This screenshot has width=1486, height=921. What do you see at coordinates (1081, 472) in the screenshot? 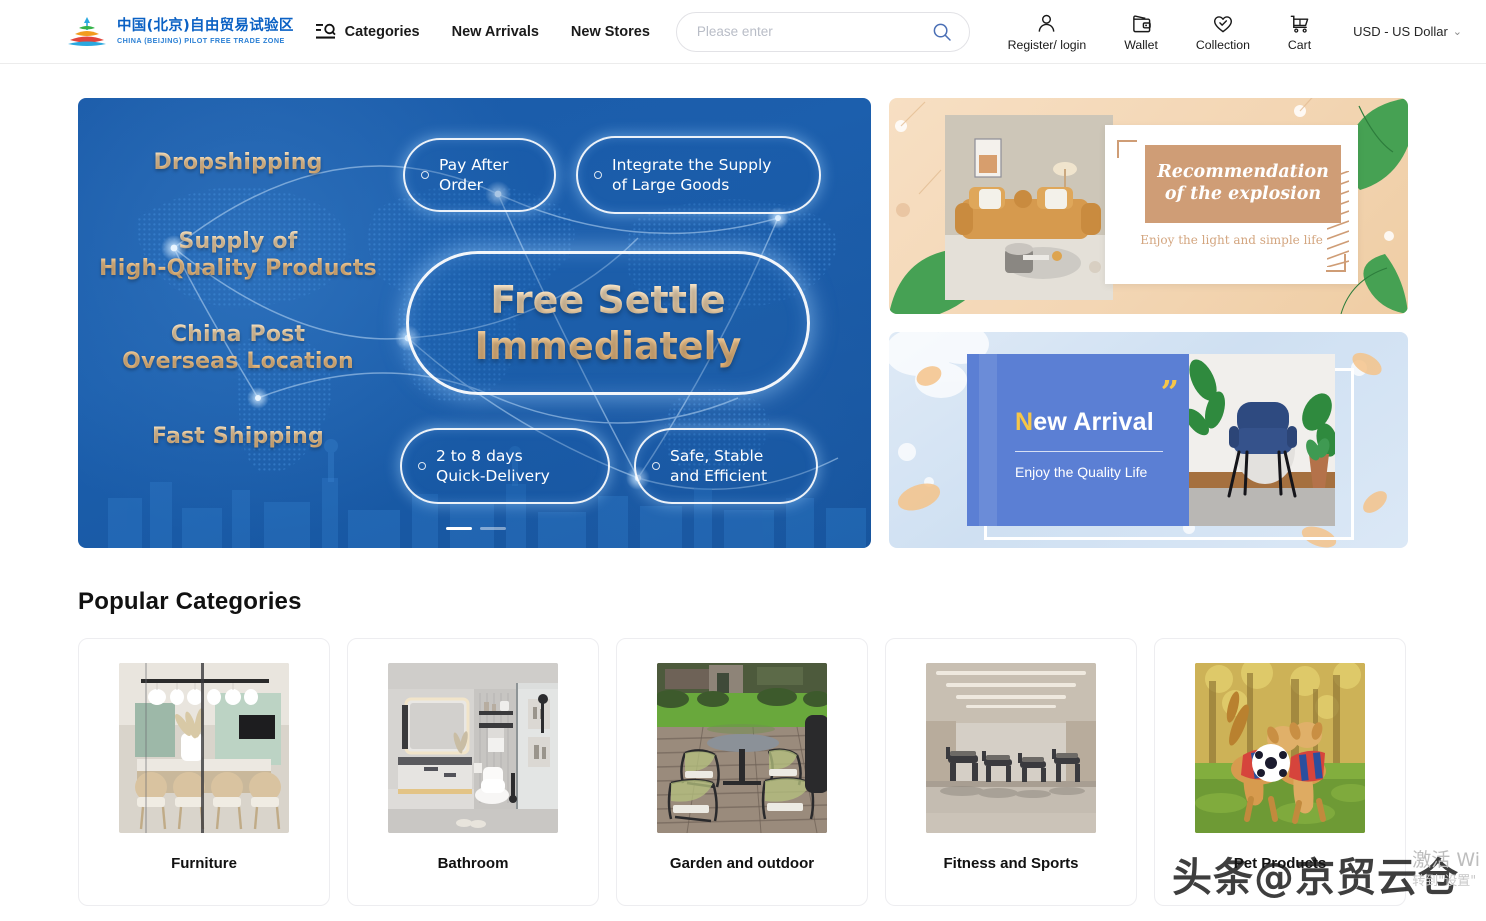
I see `promo-new-arrival-subtitle: Enjoy the Quality Life` at bounding box center [1081, 472].